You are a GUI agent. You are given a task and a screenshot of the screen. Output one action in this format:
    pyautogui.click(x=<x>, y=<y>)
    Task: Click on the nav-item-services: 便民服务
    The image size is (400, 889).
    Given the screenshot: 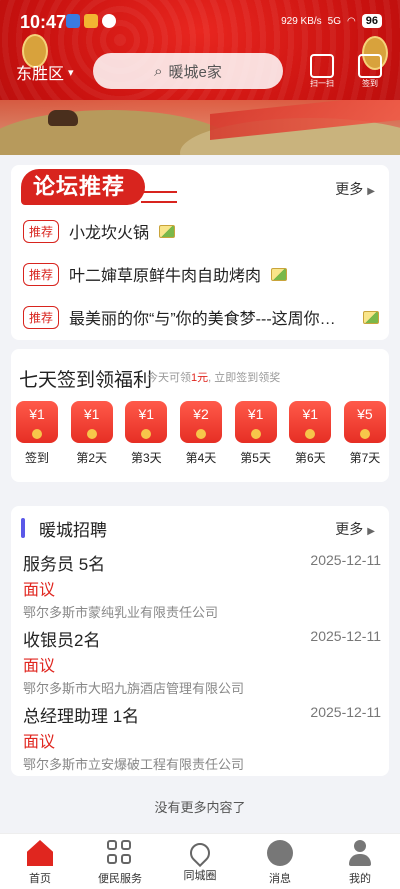 What is the action you would take?
    pyautogui.click(x=120, y=861)
    